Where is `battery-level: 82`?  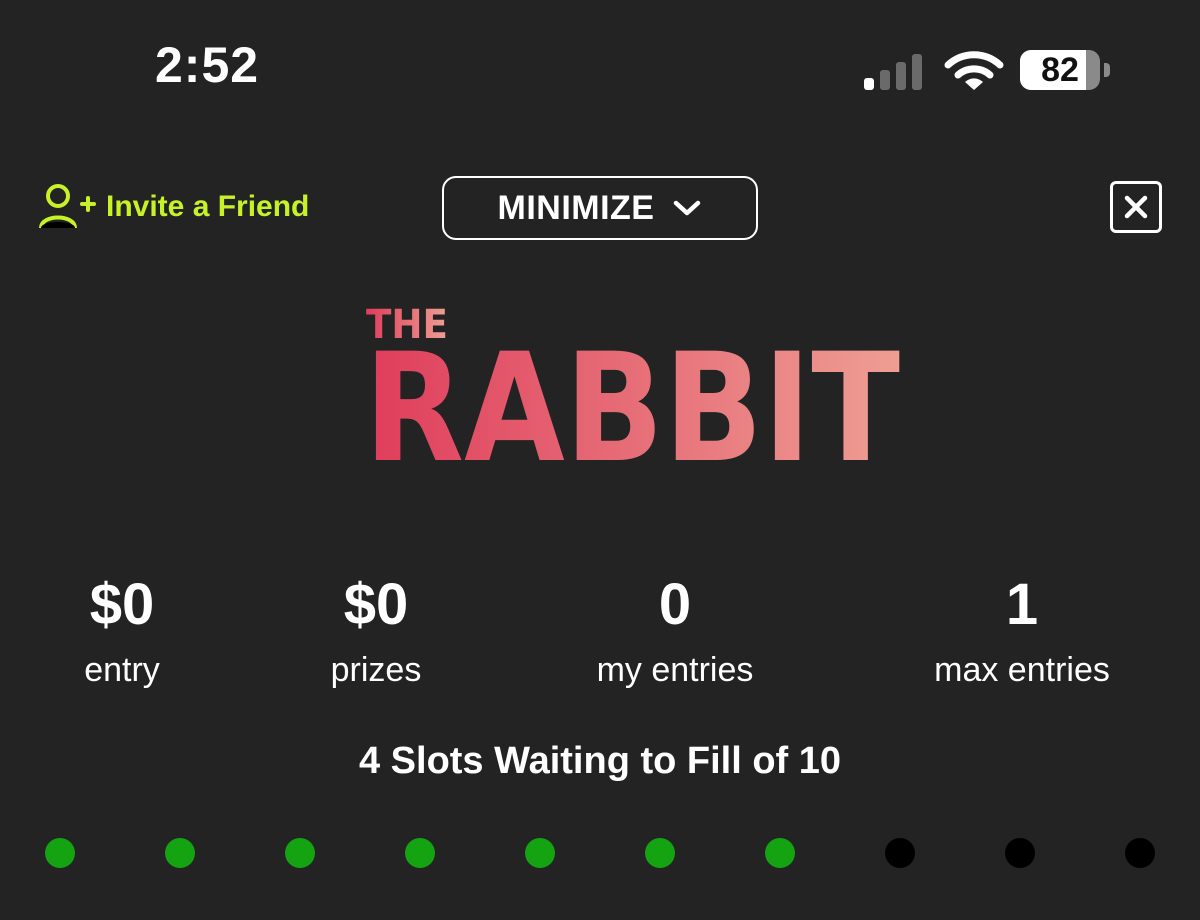
battery-level: 82 is located at coordinates (1060, 70).